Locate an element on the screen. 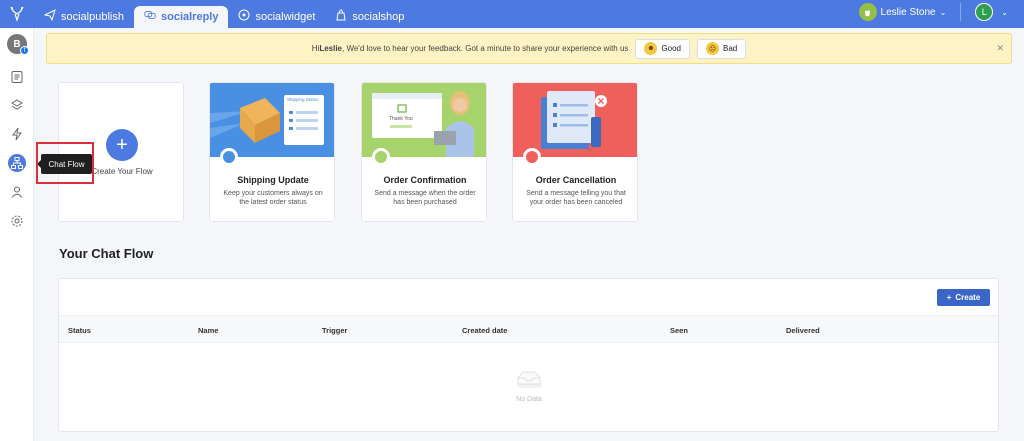 The width and height of the screenshot is (1024, 441). layers-icon is located at coordinates (17, 105).